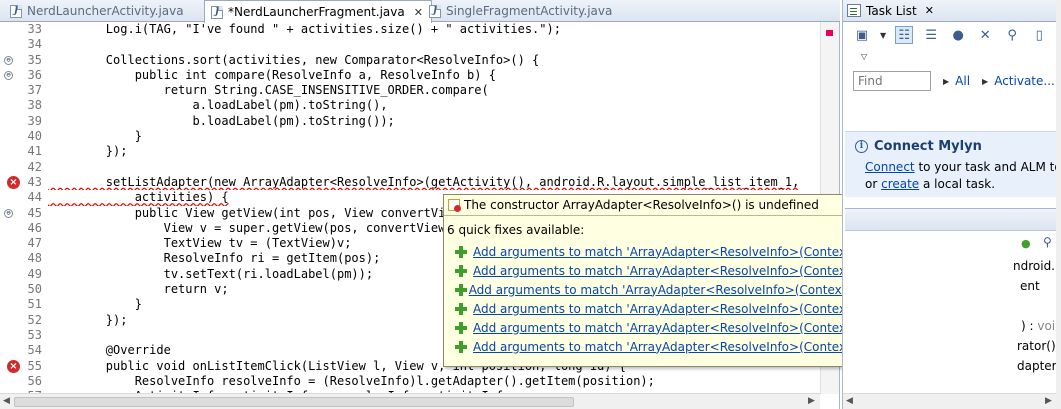 The height and width of the screenshot is (409, 1061). I want to click on mylyn-connect-line: Connect to your task and ALM to, so click(958, 167).